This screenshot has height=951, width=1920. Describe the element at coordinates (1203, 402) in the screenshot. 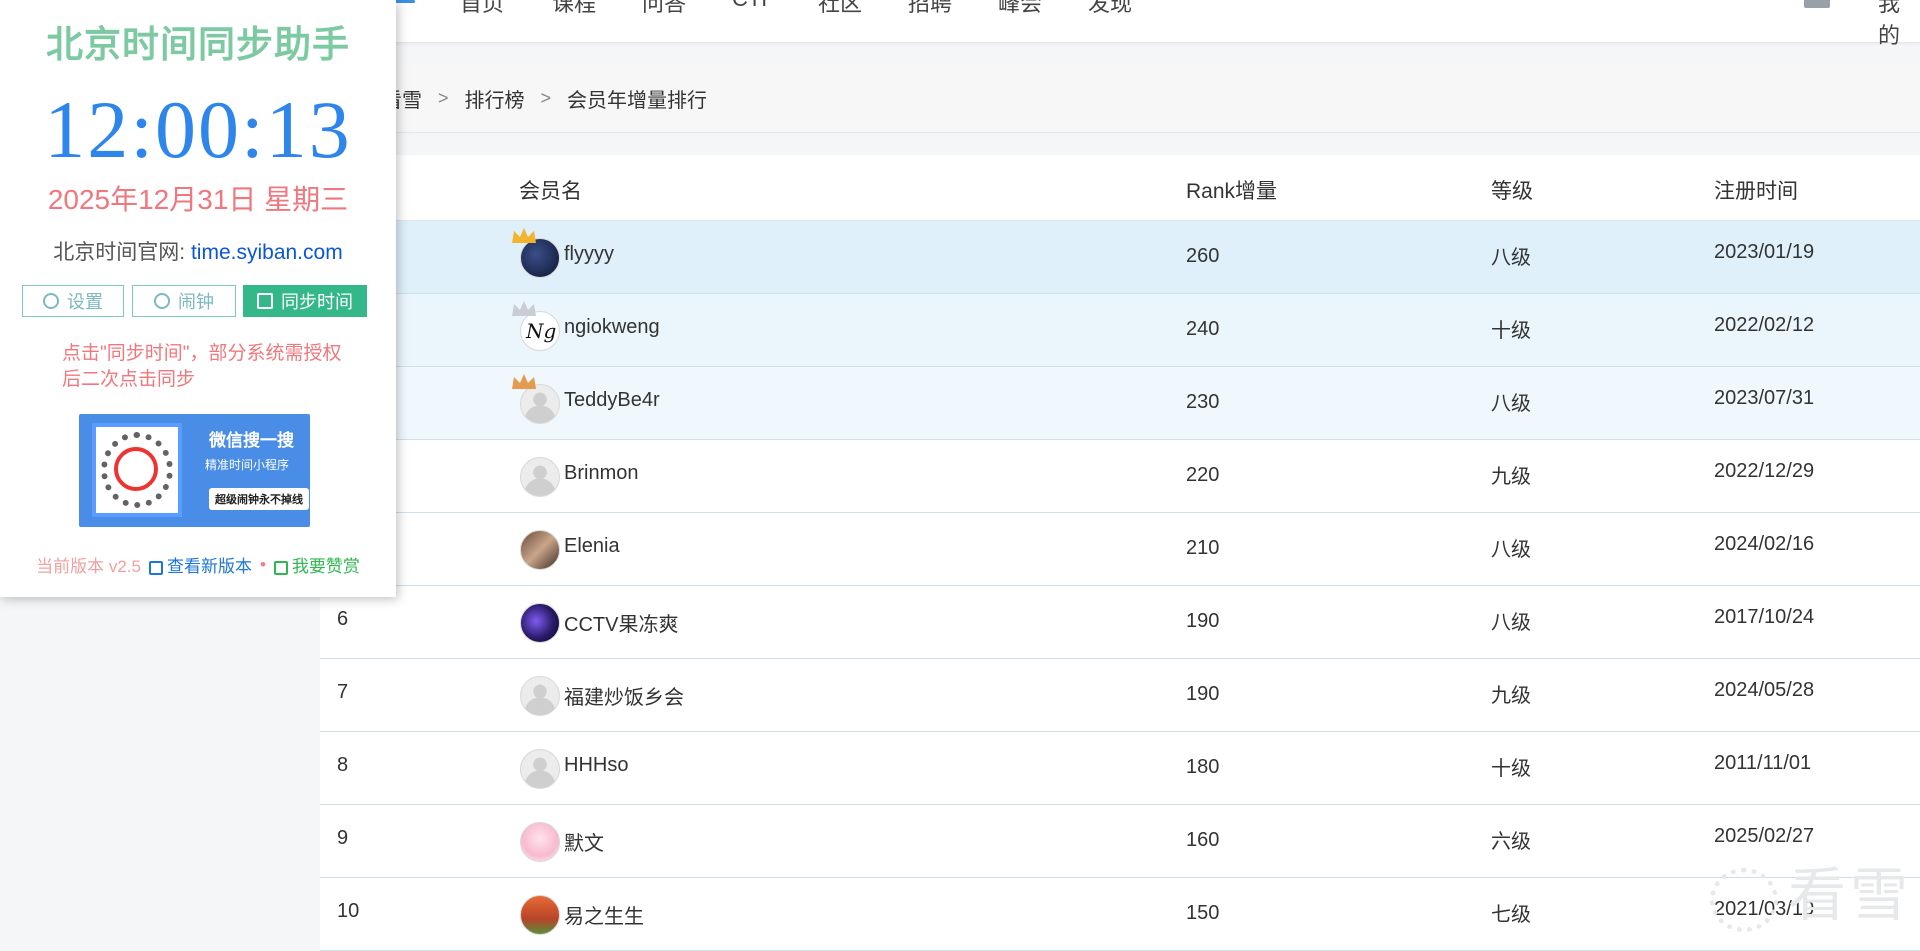

I see `rank-increase: 230` at that location.